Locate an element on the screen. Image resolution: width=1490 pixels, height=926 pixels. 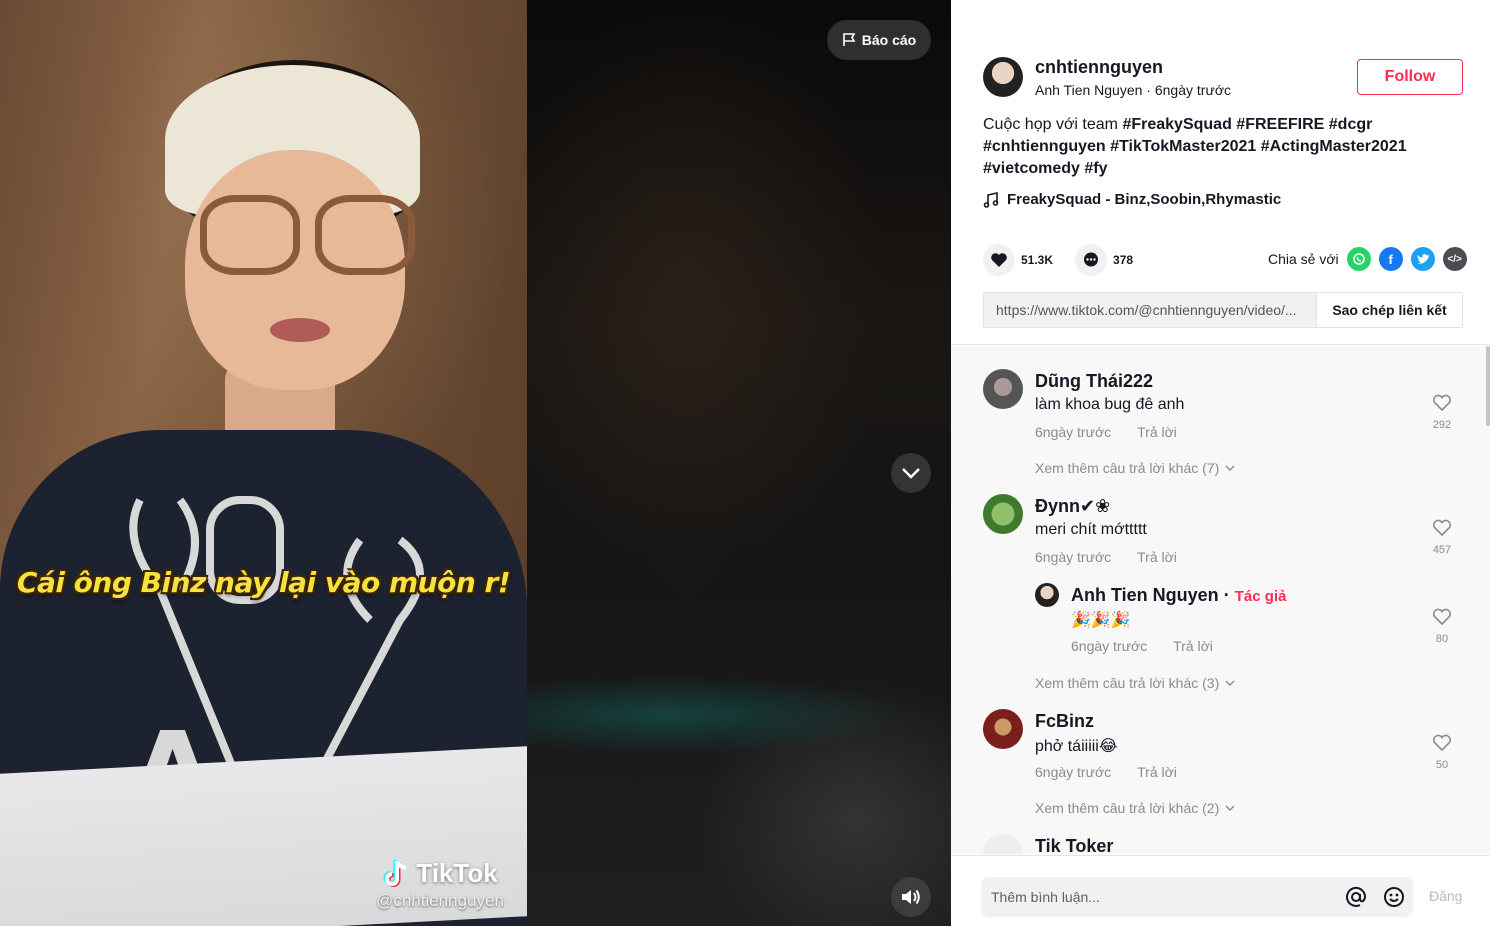
reply-author: Anh Tien Nguyen · Tác giả is located at coordinates (1178, 595).